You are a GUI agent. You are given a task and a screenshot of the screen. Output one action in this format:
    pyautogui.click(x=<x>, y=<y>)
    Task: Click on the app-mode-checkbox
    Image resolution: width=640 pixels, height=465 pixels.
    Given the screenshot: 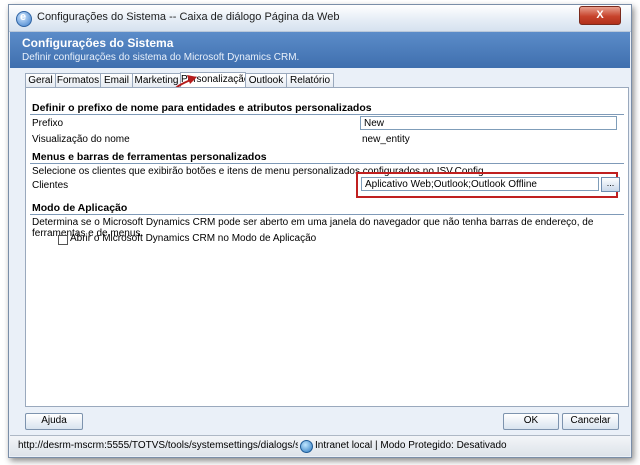 What is the action you would take?
    pyautogui.click(x=63, y=240)
    